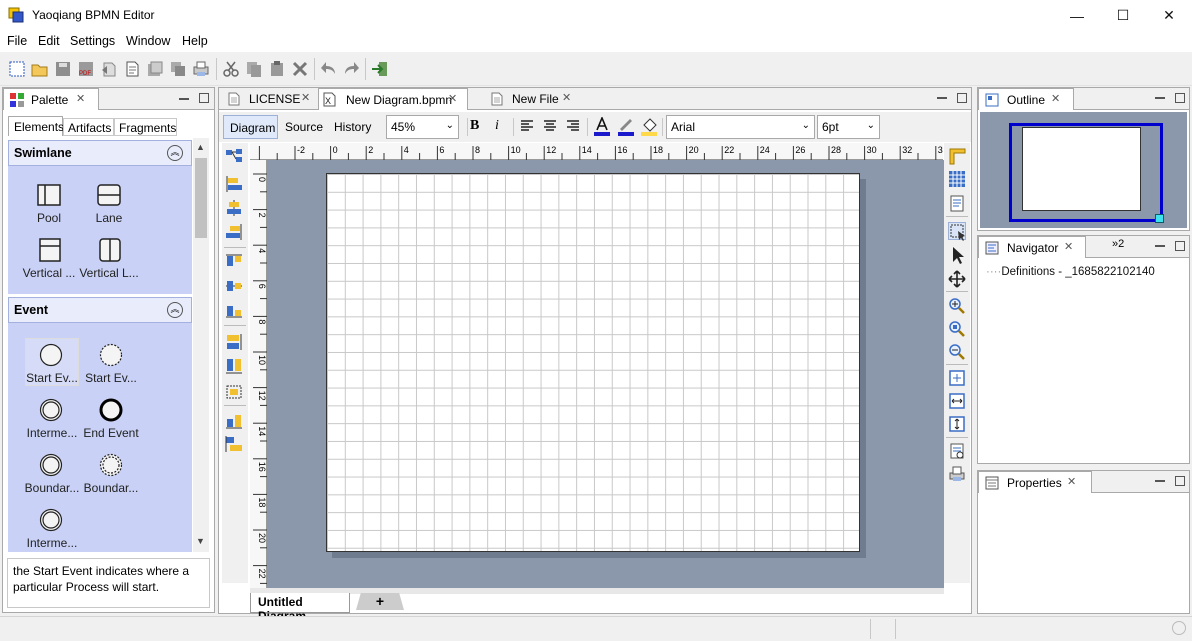 This screenshot has width=1192, height=641. Describe the element at coordinates (300, 69) in the screenshot. I see `delete-icon` at that location.